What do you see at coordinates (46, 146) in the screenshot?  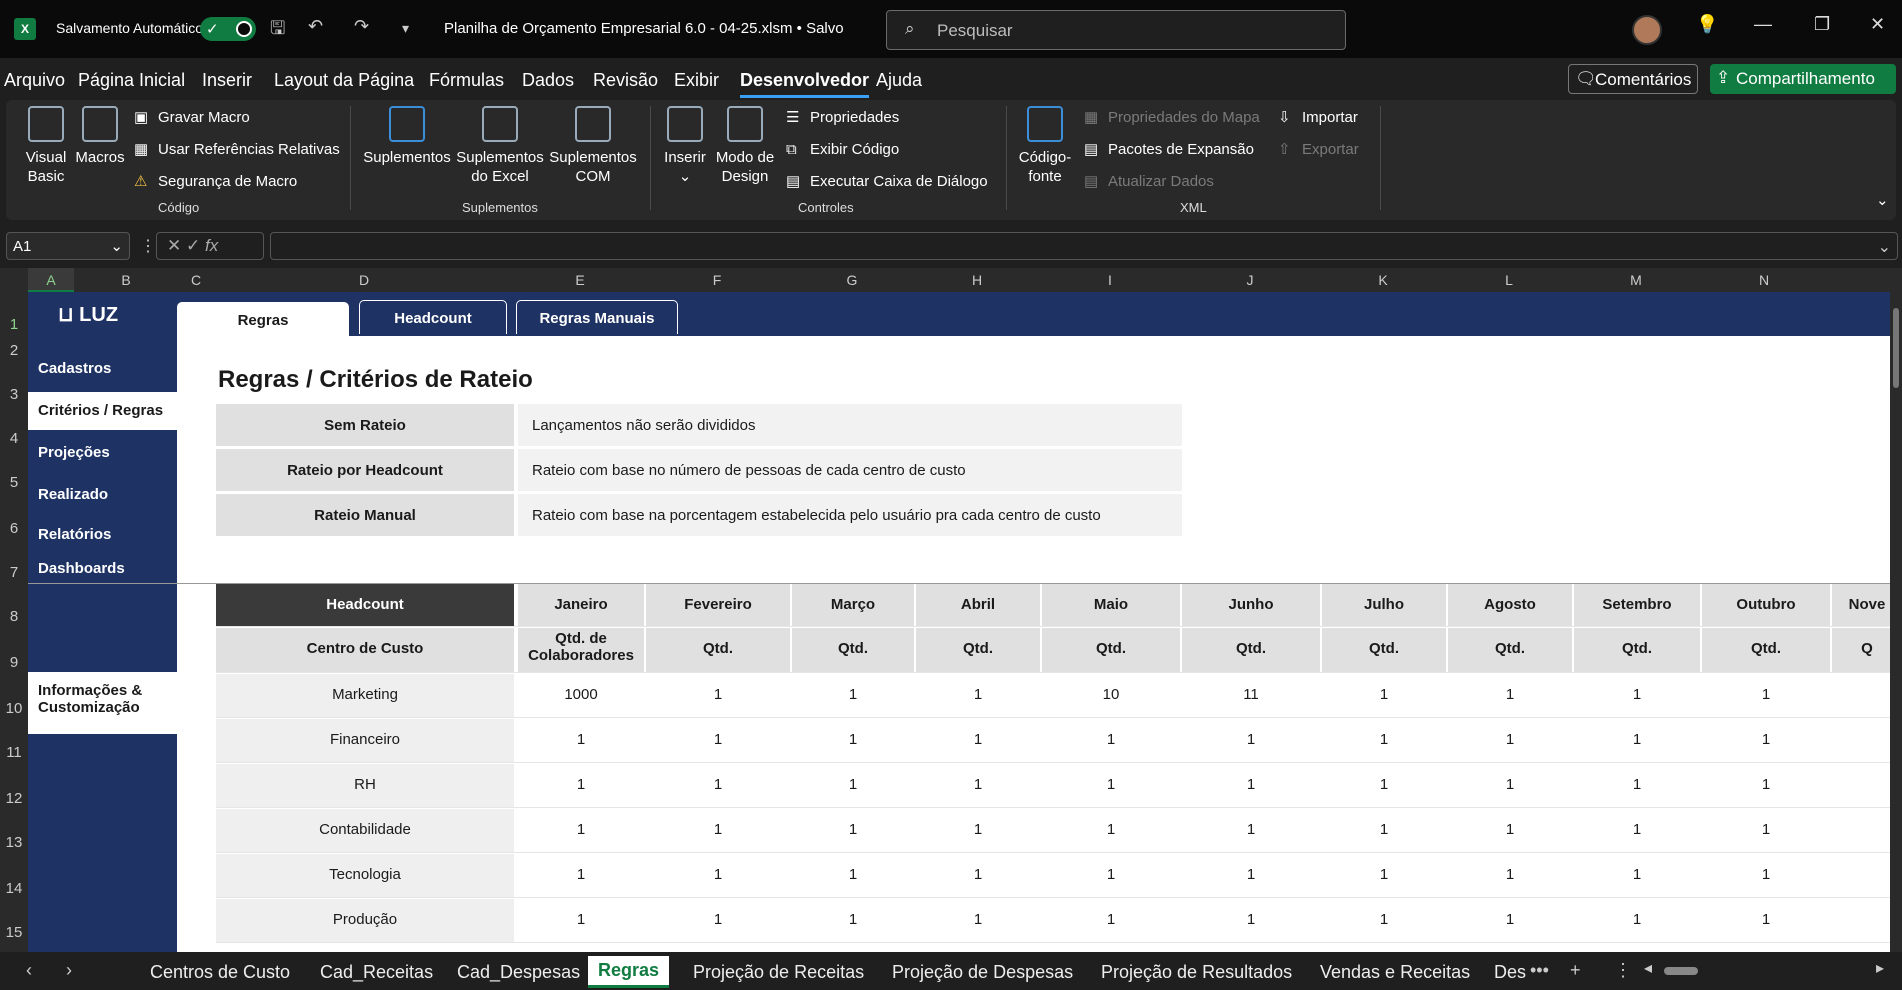 I see `visual-basic-button: Visual Basic` at bounding box center [46, 146].